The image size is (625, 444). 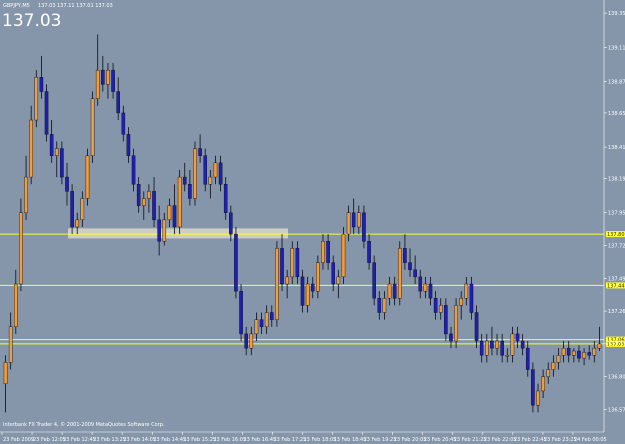 What do you see at coordinates (616, 247) in the screenshot?
I see `price-tick-label: 137.72` at bounding box center [616, 247].